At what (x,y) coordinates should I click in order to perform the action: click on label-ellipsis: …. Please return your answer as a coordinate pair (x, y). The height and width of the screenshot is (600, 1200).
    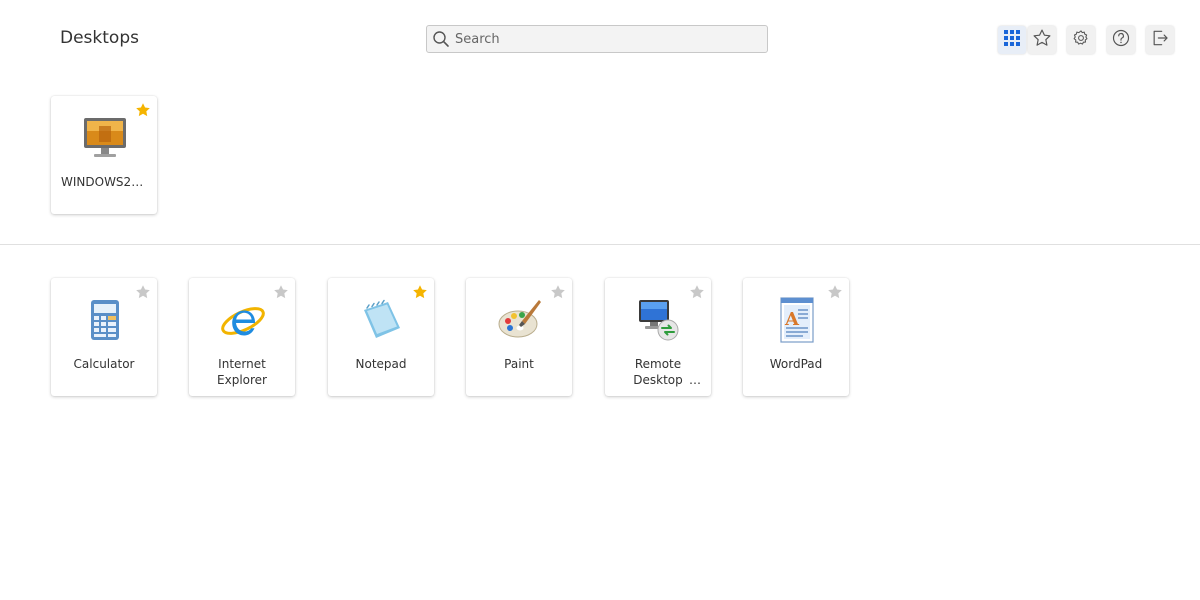
    Looking at the image, I should click on (695, 380).